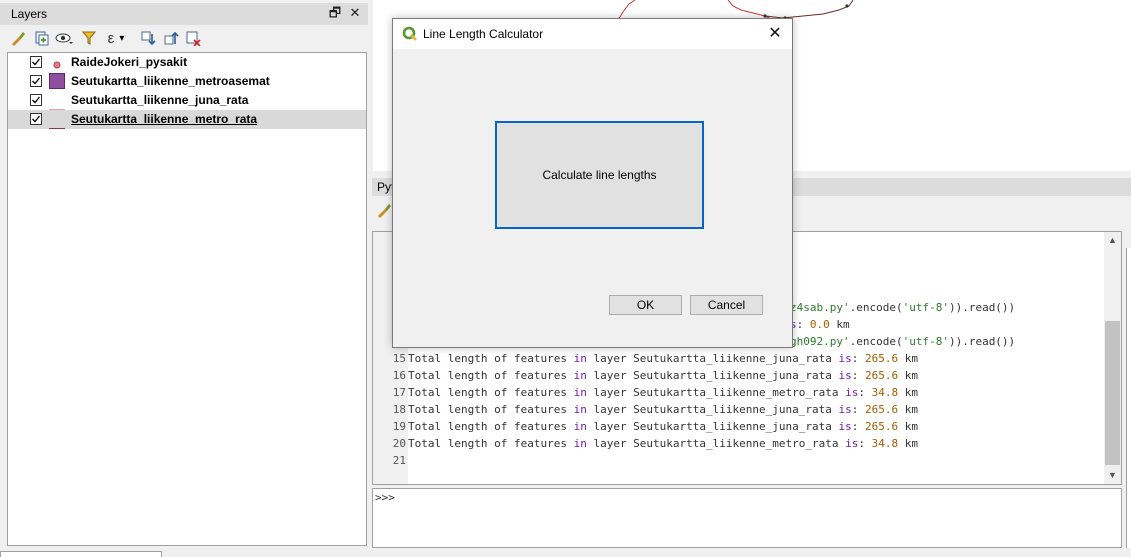 The image size is (1131, 557). What do you see at coordinates (81, 554) in the screenshot?
I see `panel-tab` at bounding box center [81, 554].